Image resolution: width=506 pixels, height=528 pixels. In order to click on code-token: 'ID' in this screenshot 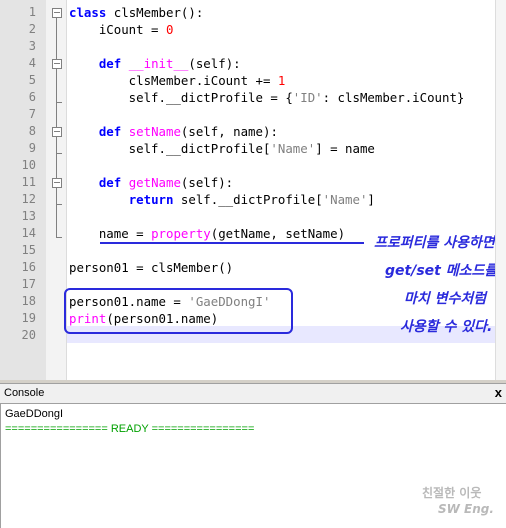, I will do `click(307, 97)`.